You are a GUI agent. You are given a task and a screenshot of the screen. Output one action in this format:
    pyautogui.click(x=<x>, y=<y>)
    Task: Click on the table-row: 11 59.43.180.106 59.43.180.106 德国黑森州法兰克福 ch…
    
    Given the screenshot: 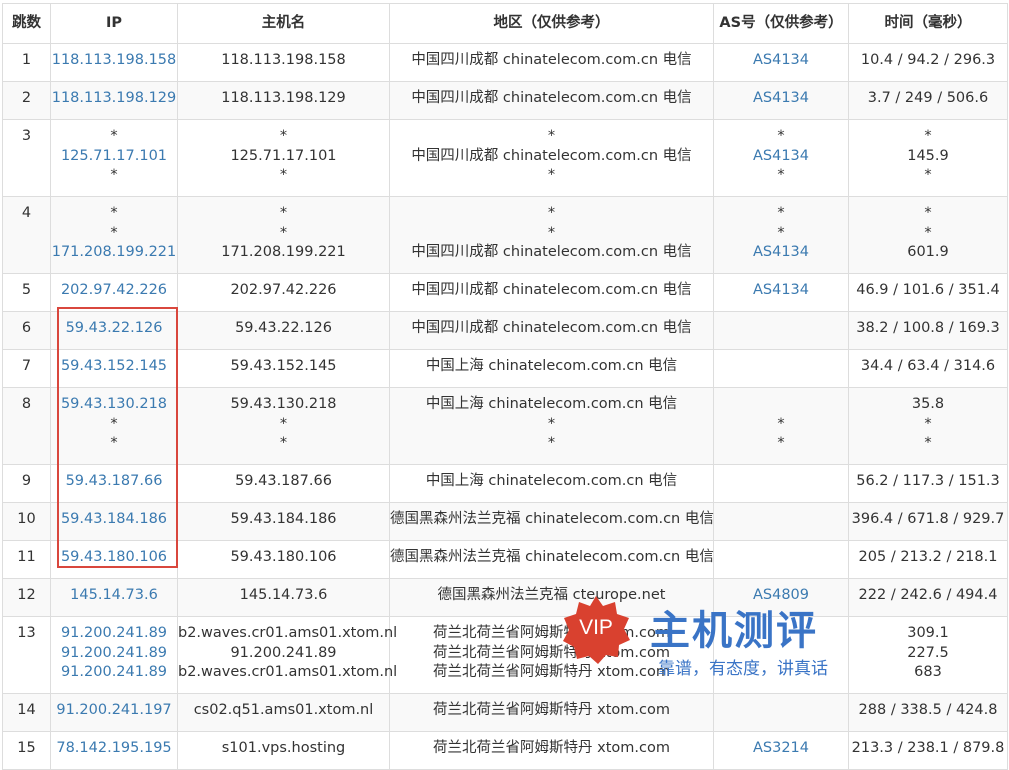 What is the action you would take?
    pyautogui.click(x=505, y=559)
    